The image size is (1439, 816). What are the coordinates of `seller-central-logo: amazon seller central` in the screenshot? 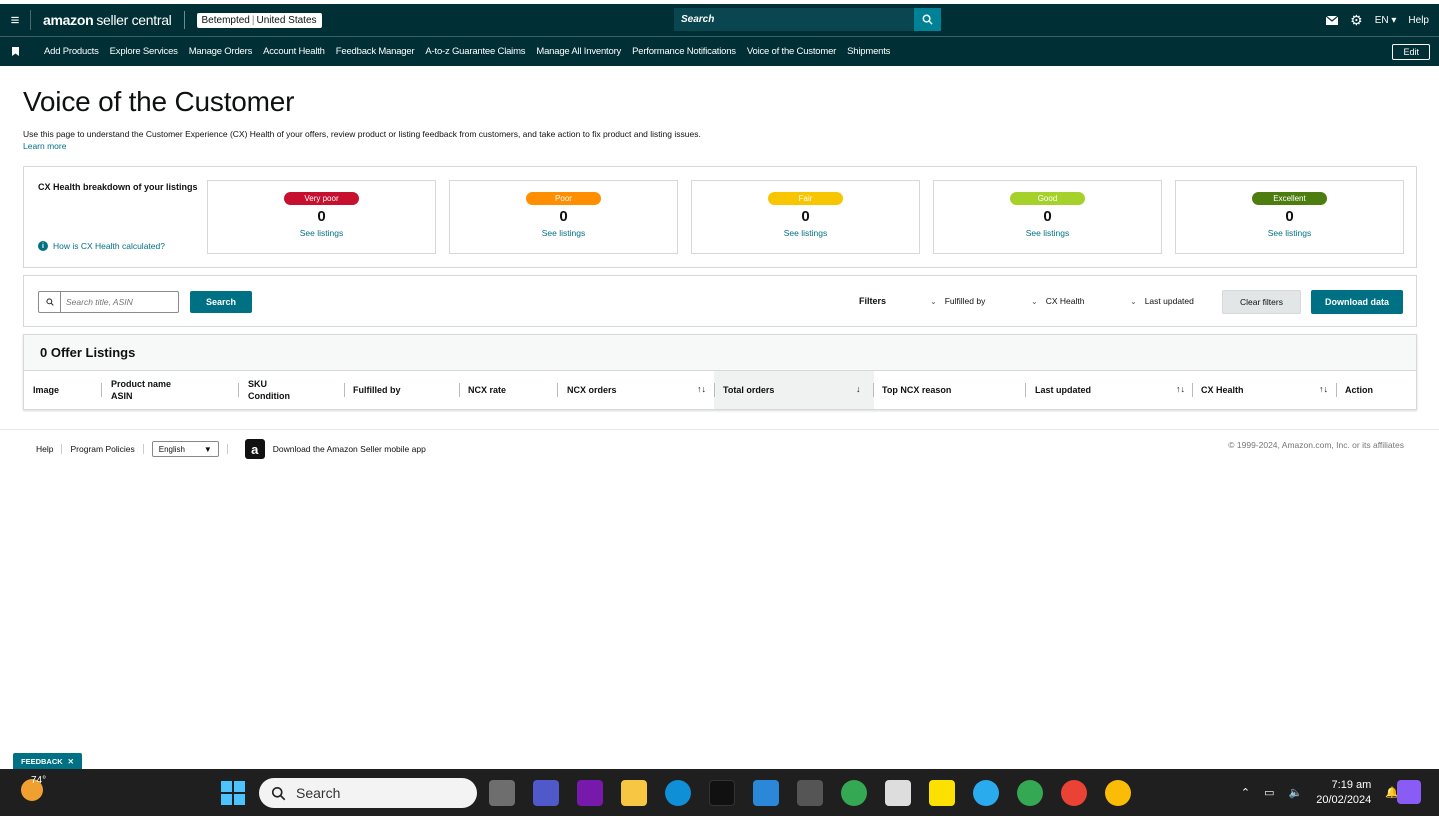 It's located at (101, 20).